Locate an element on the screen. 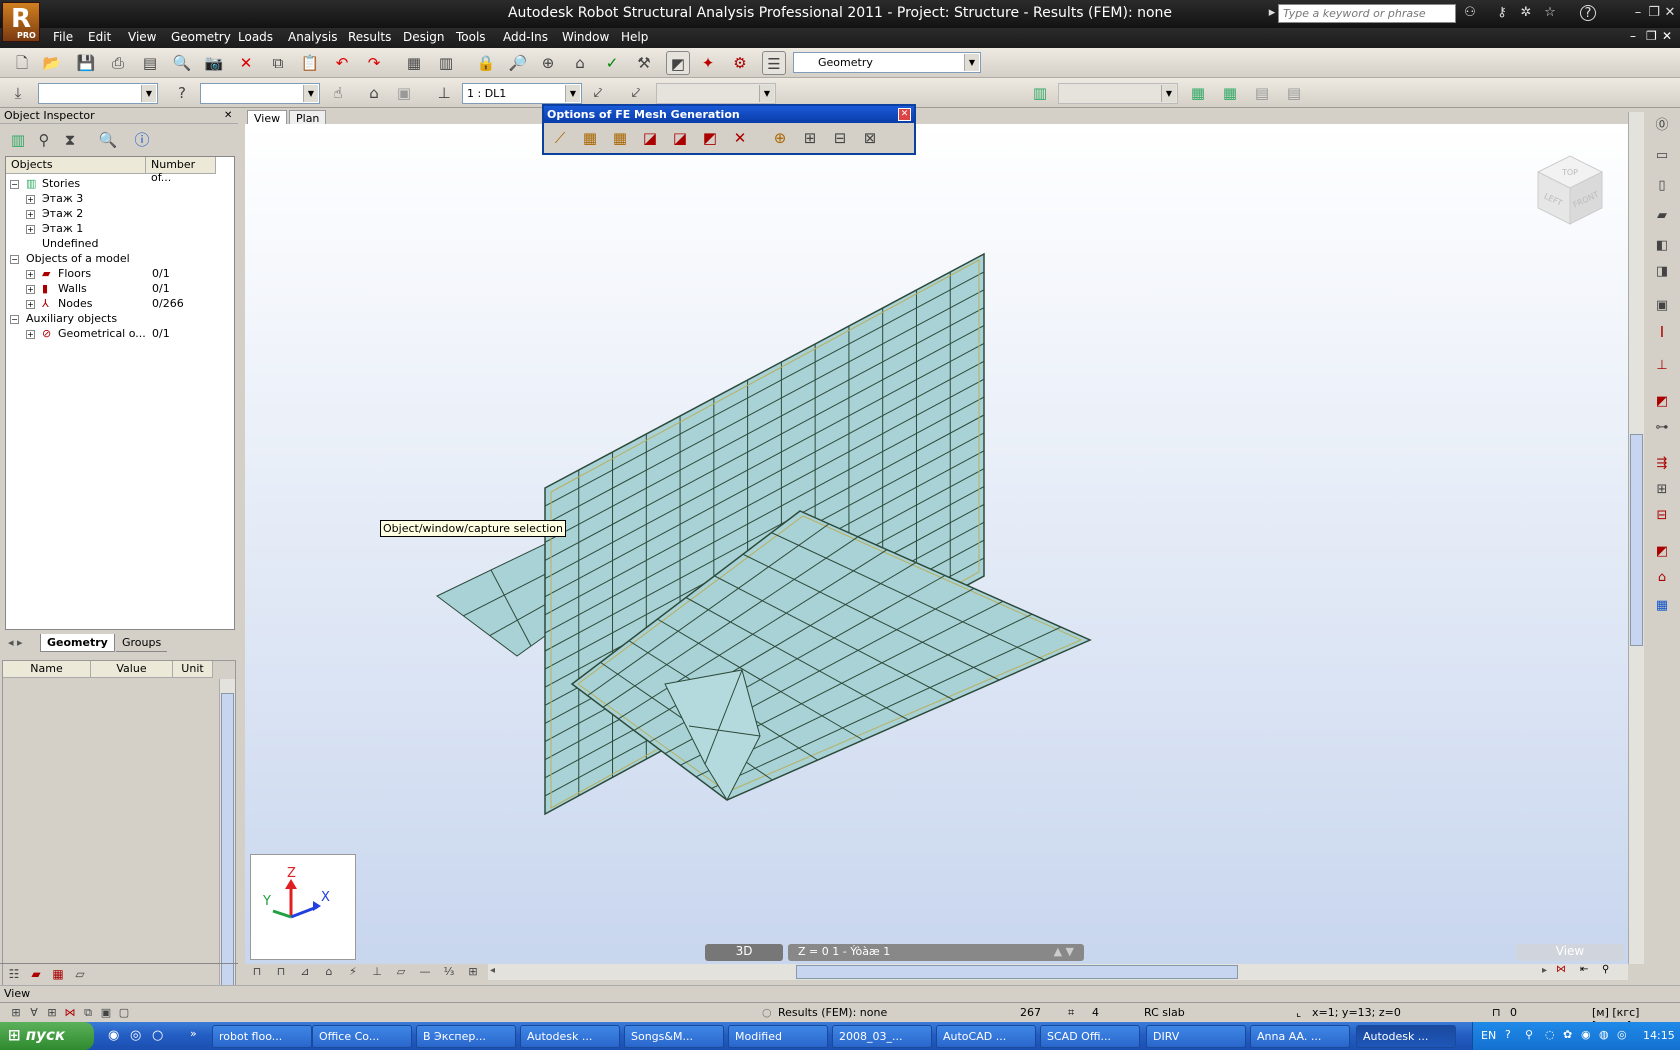 This screenshot has width=1680, height=1050. calc-icon: ⚒ is located at coordinates (644, 63).